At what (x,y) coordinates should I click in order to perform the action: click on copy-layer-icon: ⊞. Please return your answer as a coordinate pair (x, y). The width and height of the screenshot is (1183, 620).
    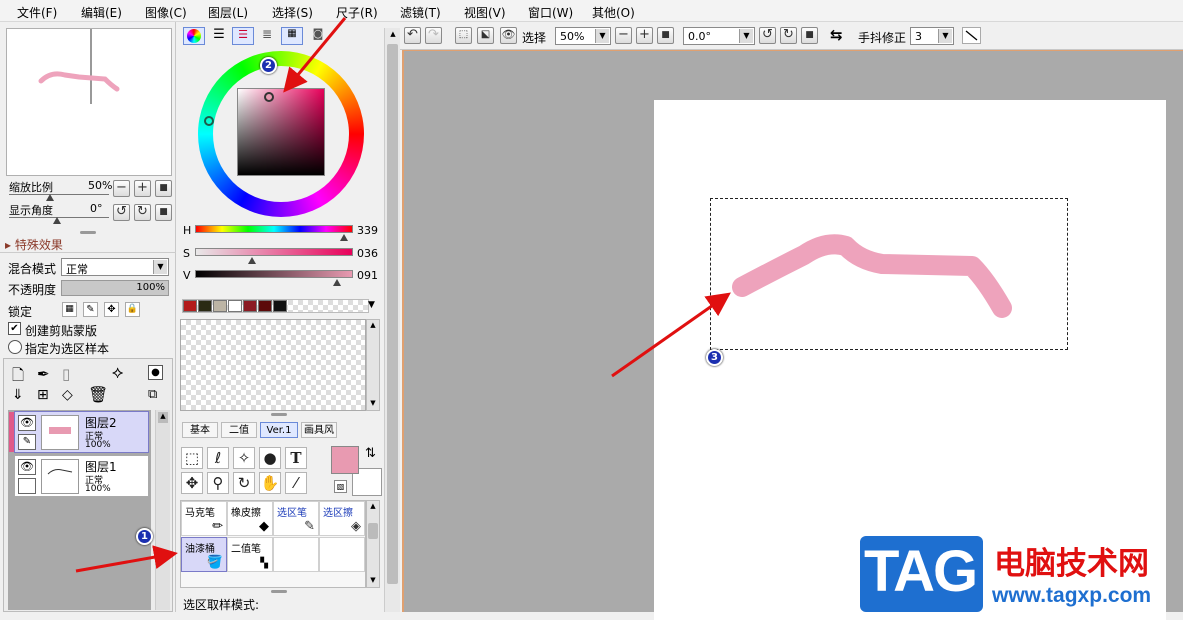
    Looking at the image, I should click on (43, 395).